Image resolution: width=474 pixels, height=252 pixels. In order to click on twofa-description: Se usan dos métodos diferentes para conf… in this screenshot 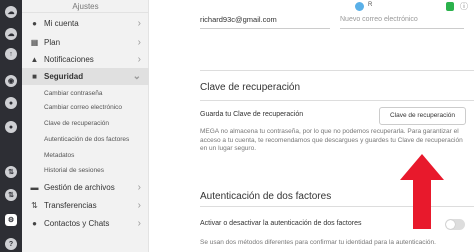, I will do `click(318, 242)`.